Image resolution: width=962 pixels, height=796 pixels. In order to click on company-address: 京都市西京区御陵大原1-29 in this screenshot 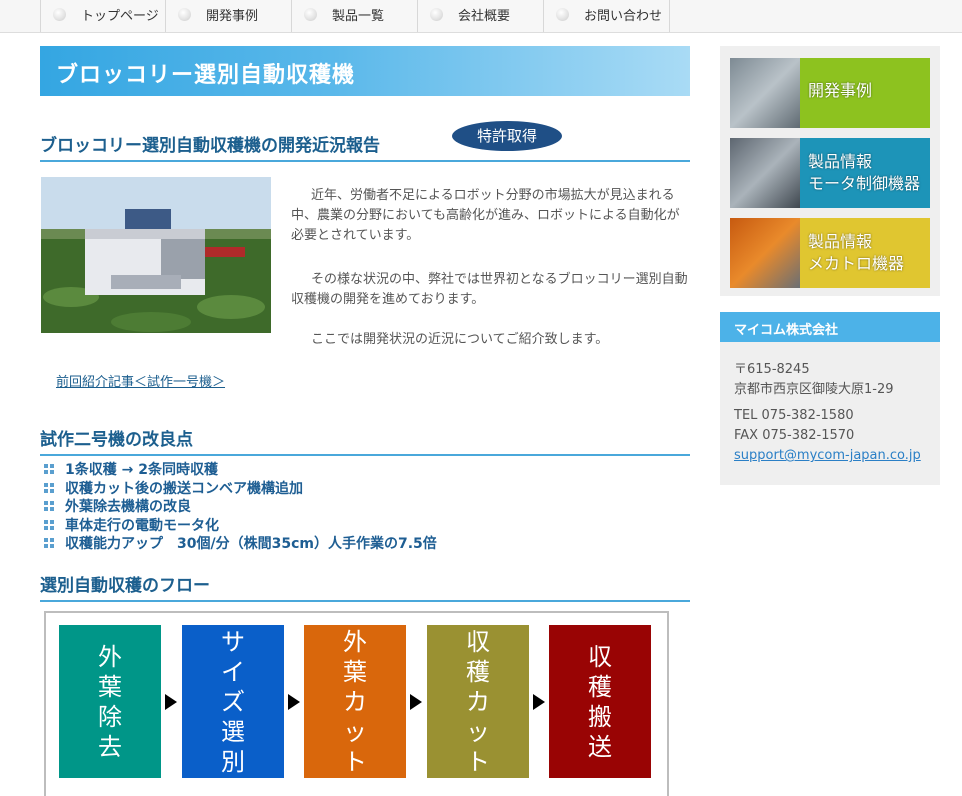, I will do `click(814, 389)`.